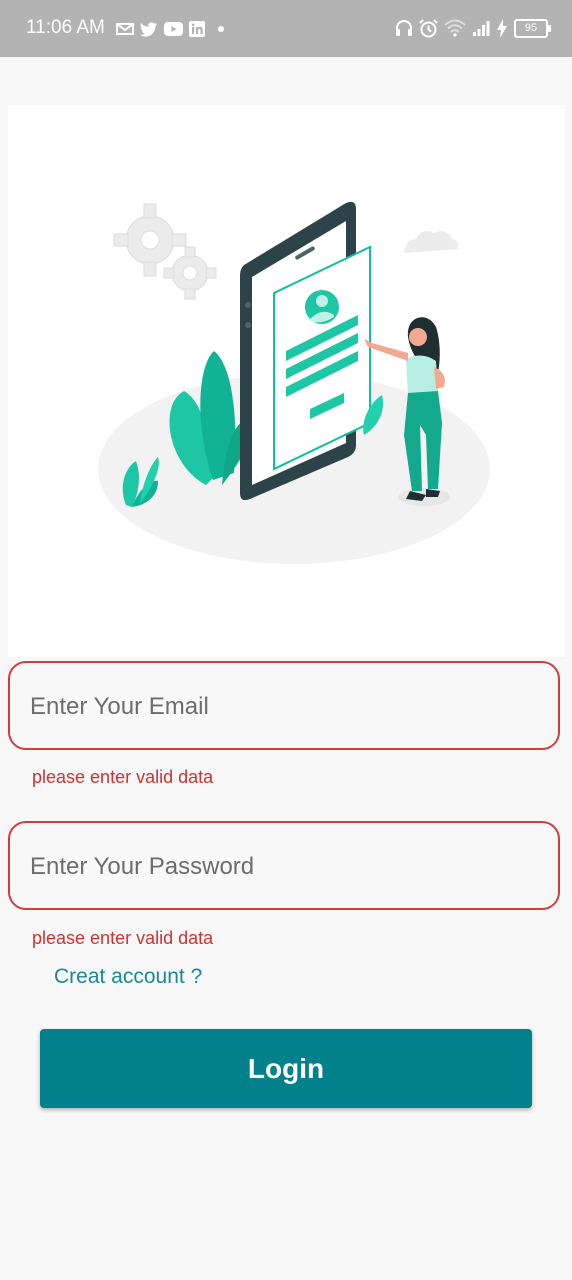 The height and width of the screenshot is (1280, 572). Describe the element at coordinates (128, 977) in the screenshot. I see `create-account-link: Creat account ?` at that location.